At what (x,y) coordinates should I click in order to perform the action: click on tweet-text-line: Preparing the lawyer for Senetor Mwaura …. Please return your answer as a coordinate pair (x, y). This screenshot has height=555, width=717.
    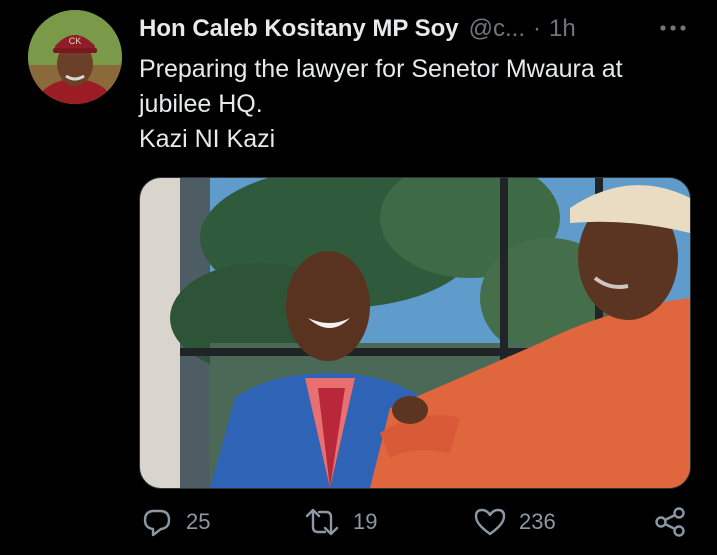
    Looking at the image, I should click on (381, 69).